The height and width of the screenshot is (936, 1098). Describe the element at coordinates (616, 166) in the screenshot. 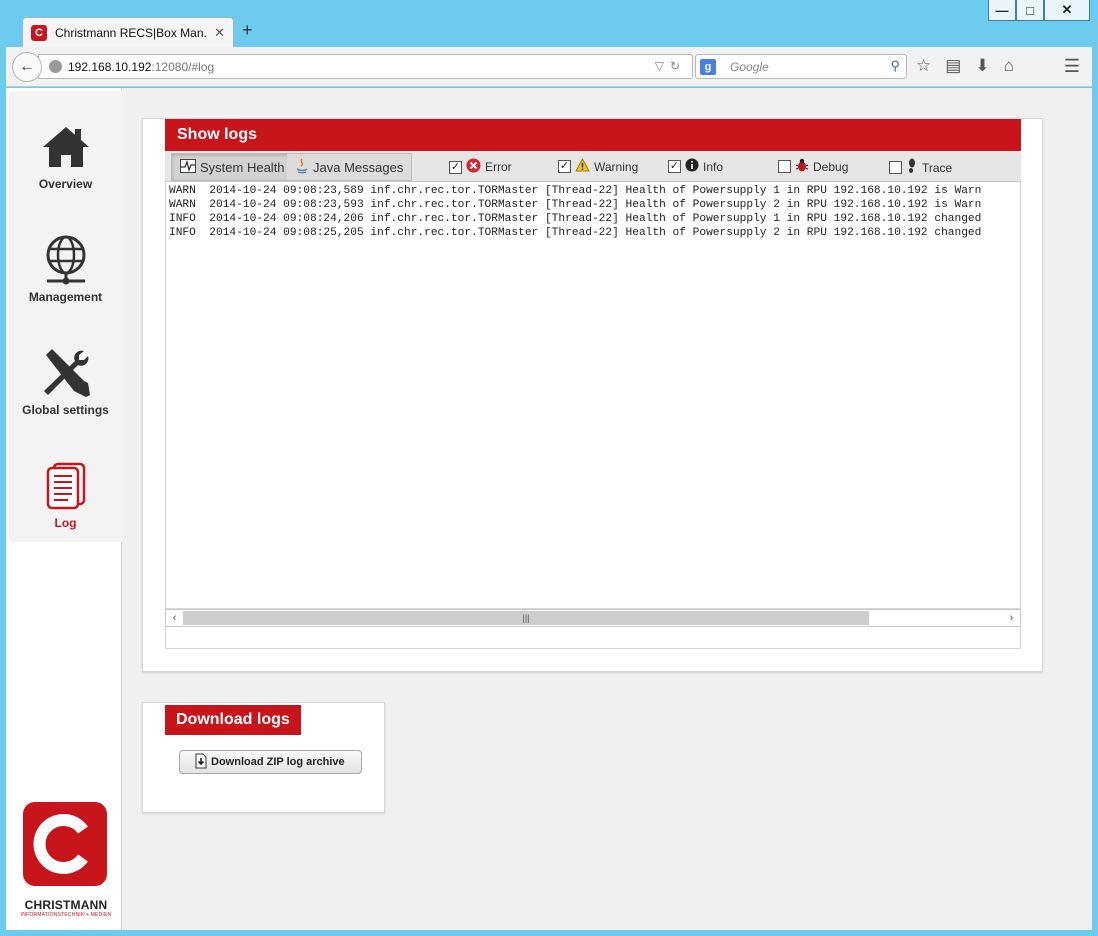

I see `filter-label: Warning` at that location.